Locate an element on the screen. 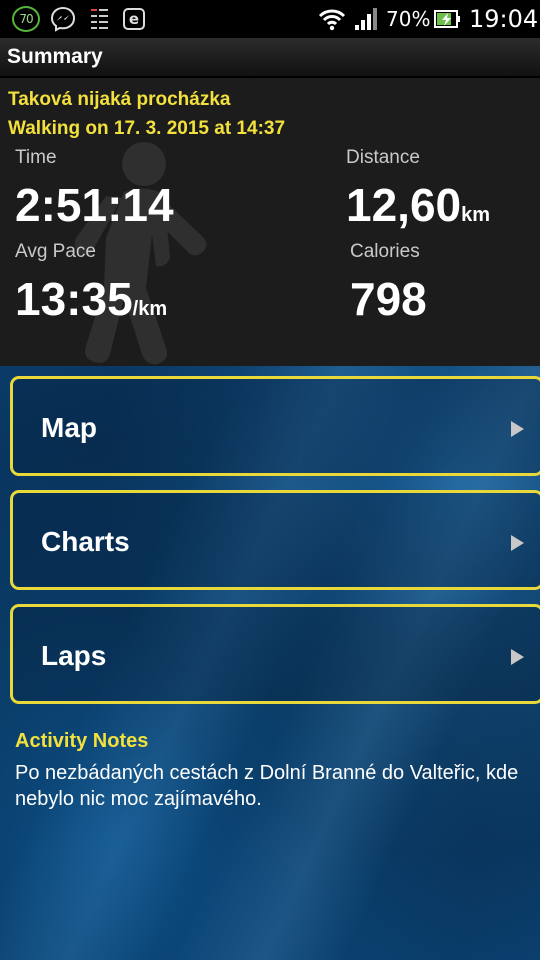  avg-pace-stat: 13:35/km is located at coordinates (91, 304).